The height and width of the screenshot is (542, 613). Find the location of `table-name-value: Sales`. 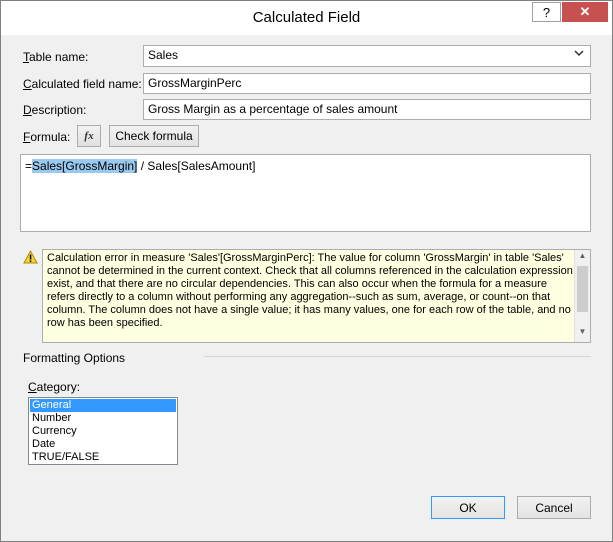

table-name-value: Sales is located at coordinates (163, 55).